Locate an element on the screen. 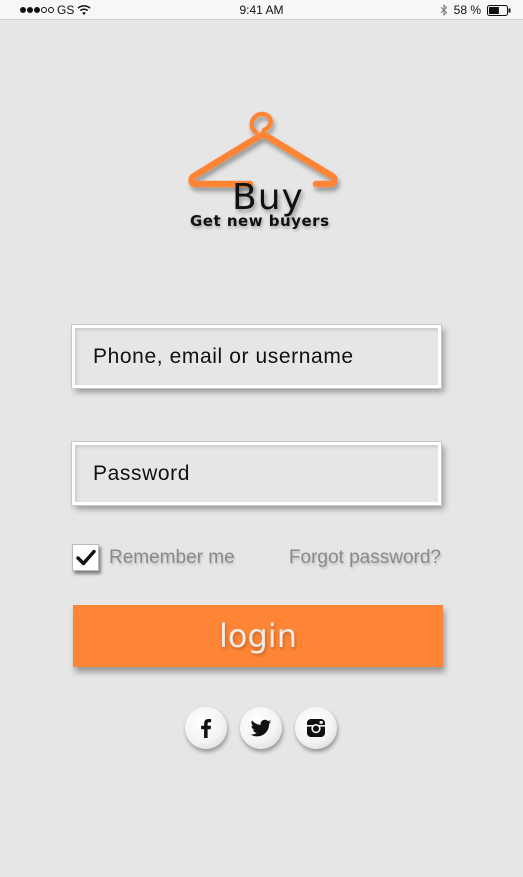 This screenshot has height=877, width=523. brand-tagline: Get new buyers is located at coordinates (260, 221).